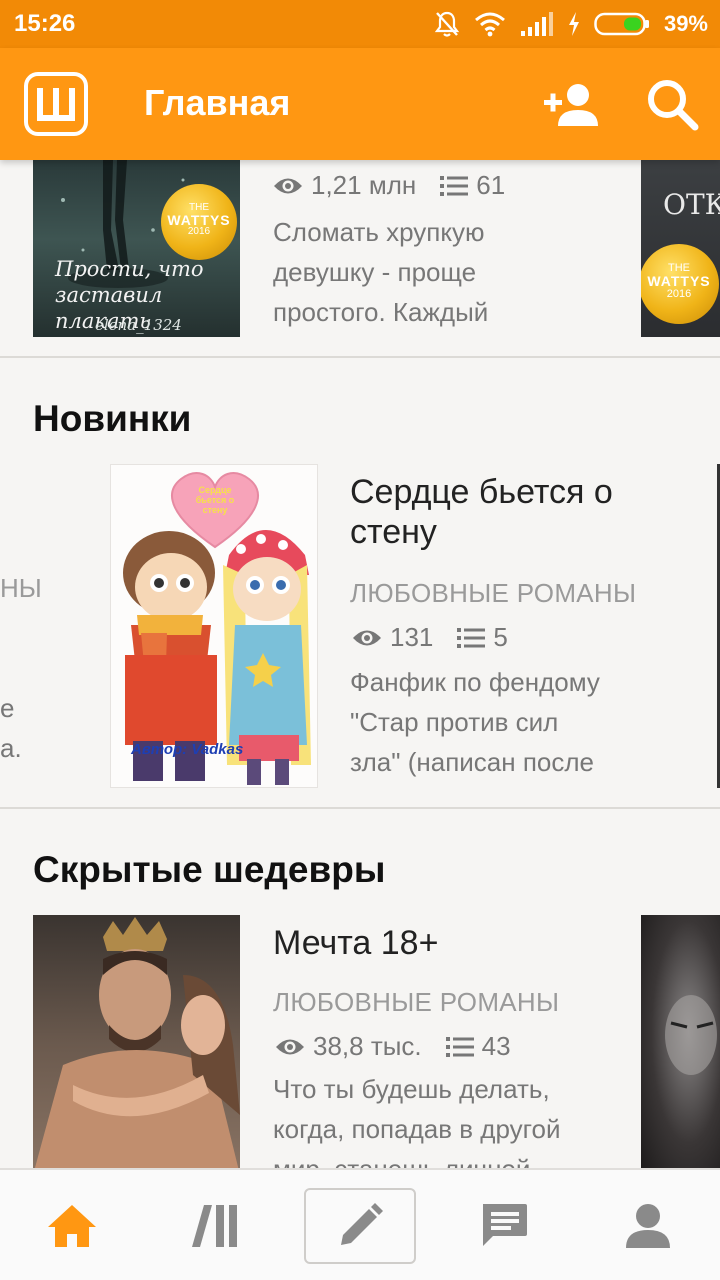 This screenshot has height=1280, width=720. Describe the element at coordinates (572, 106) in the screenshot. I see `add-friend-icon` at that location.